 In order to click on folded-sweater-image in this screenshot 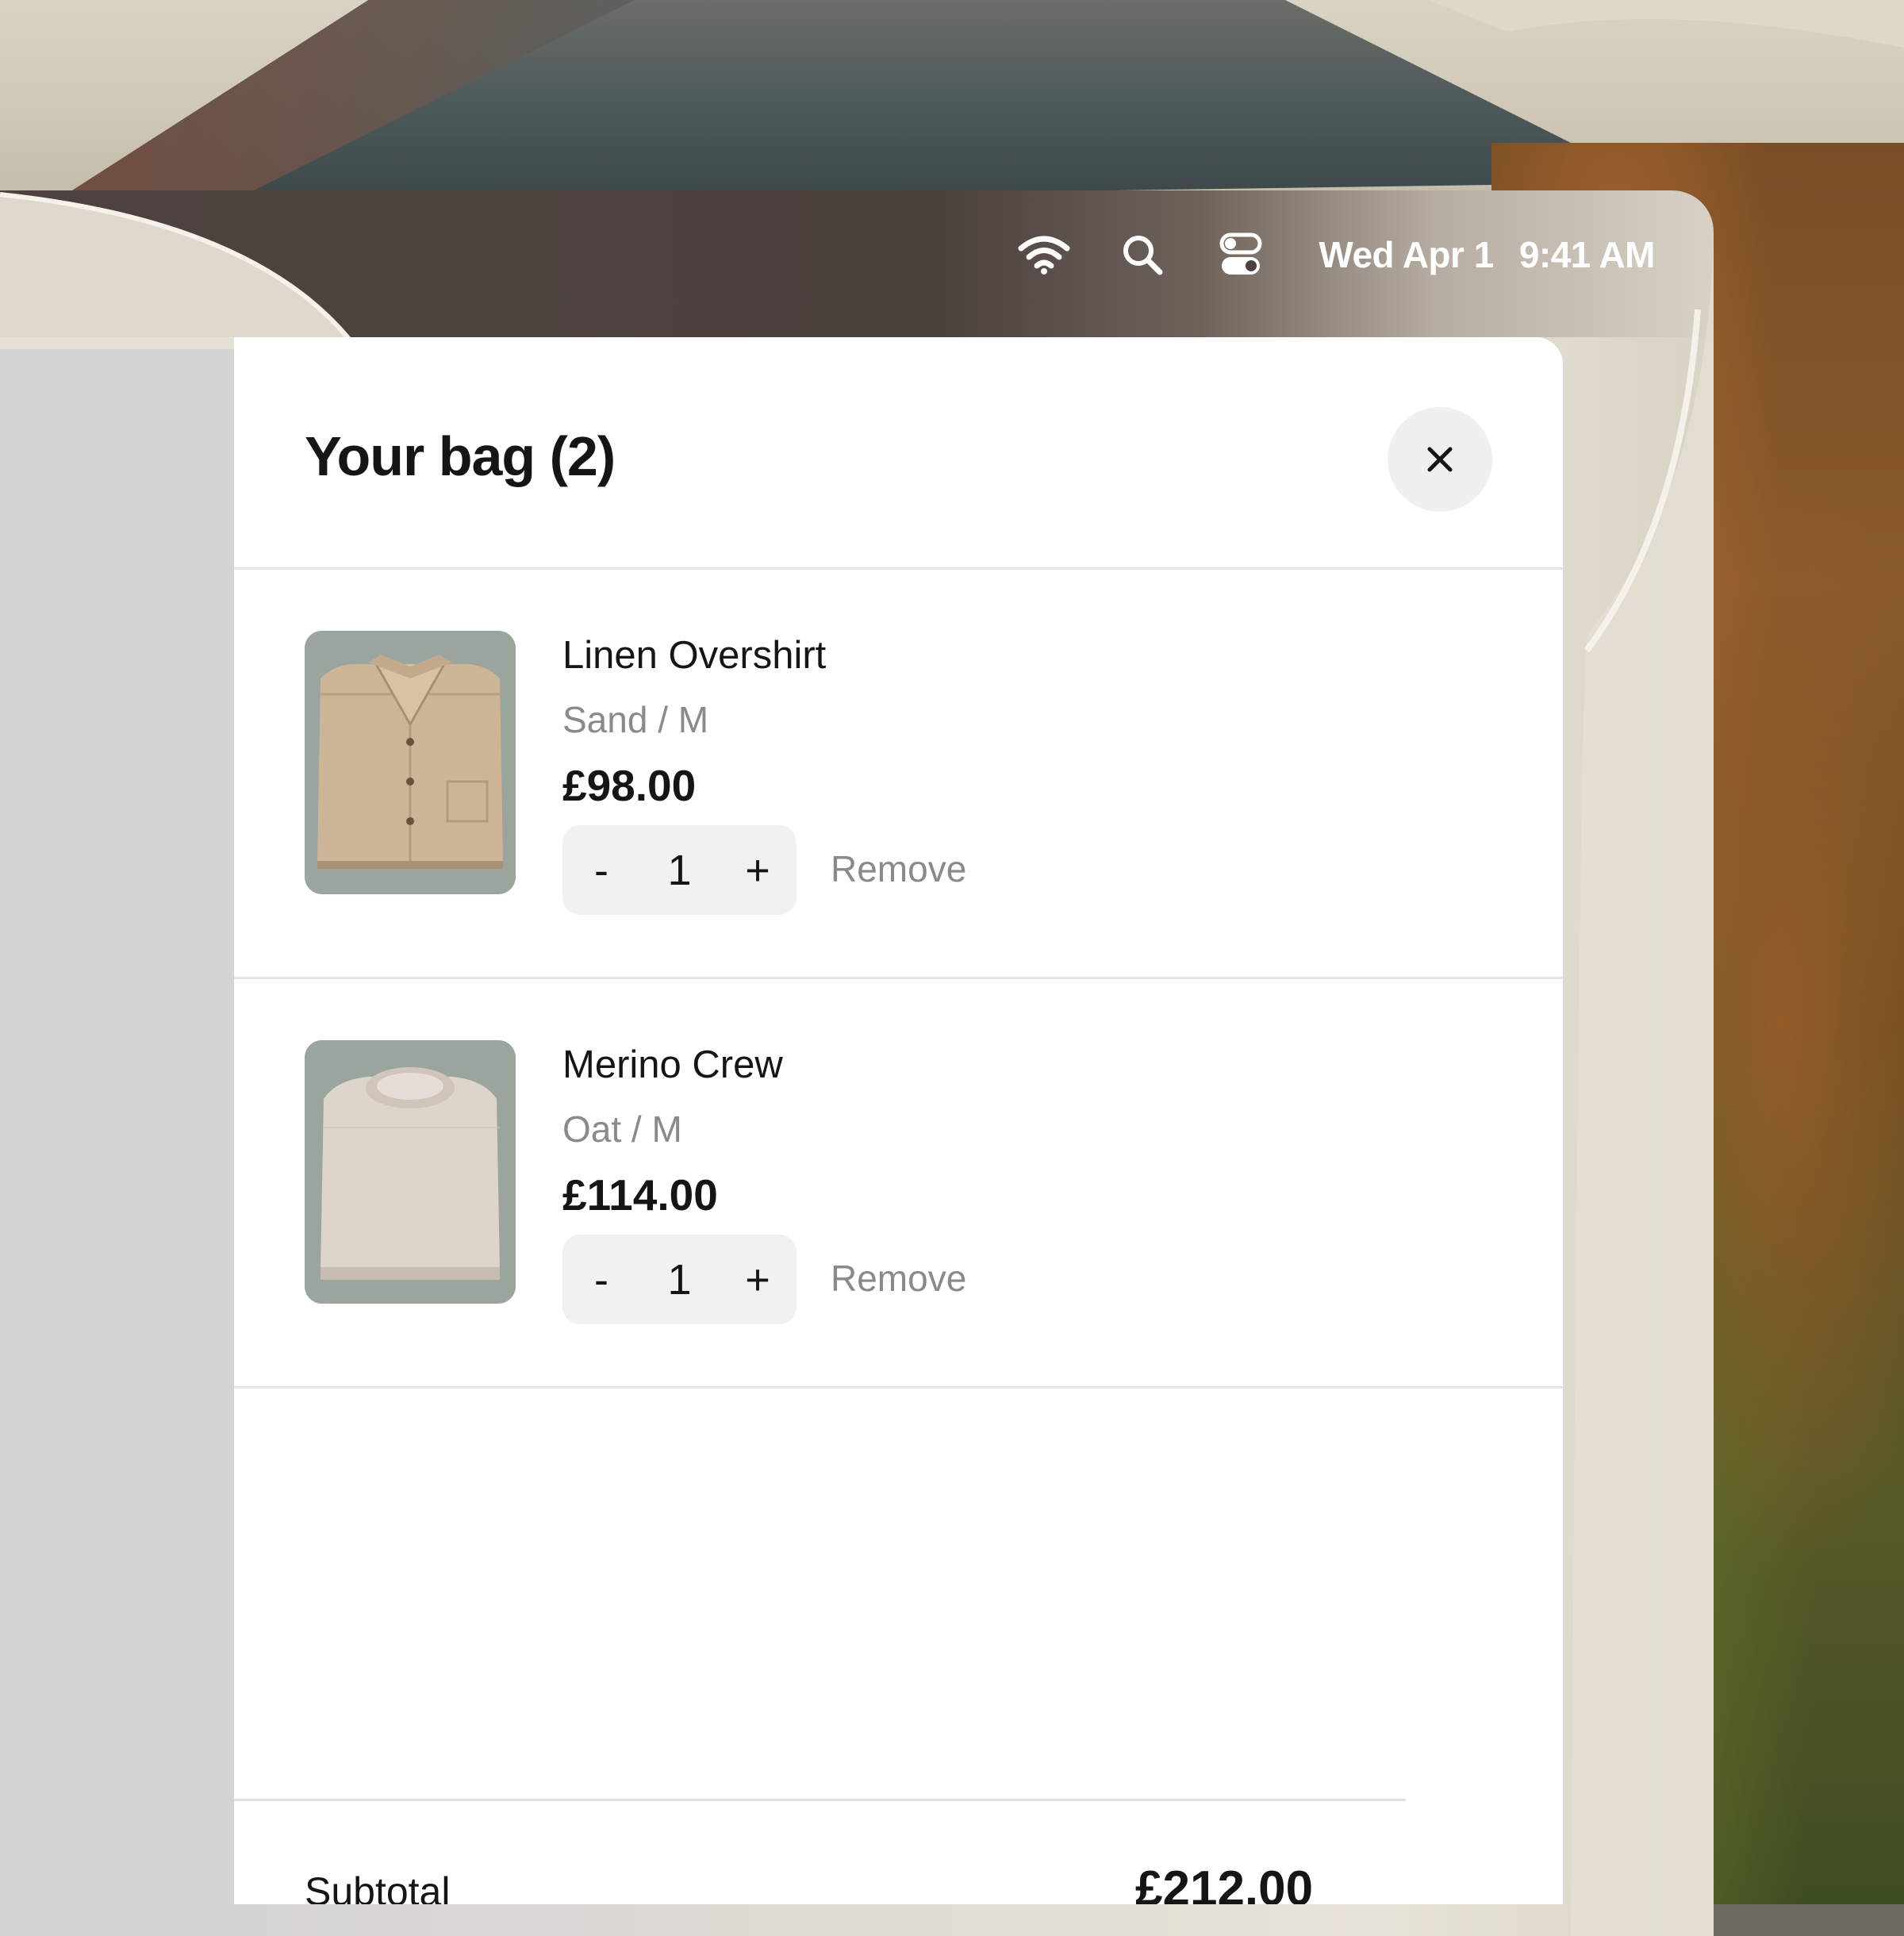, I will do `click(411, 1172)`.